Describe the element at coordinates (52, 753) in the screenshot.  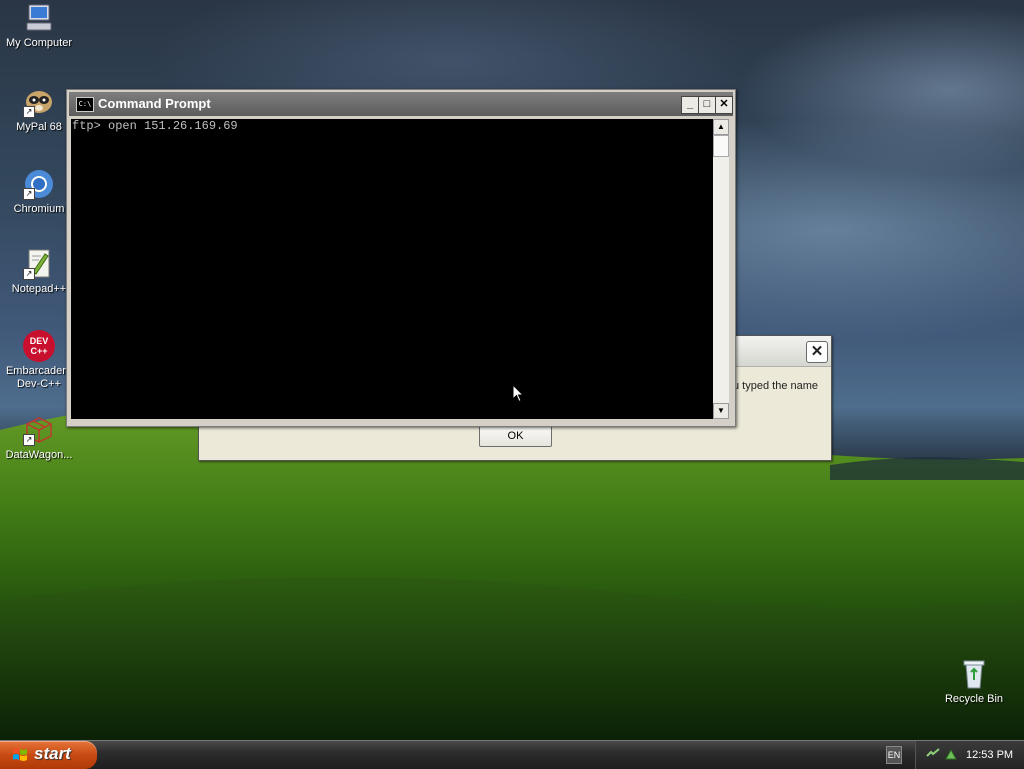
I see `start-label: start` at that location.